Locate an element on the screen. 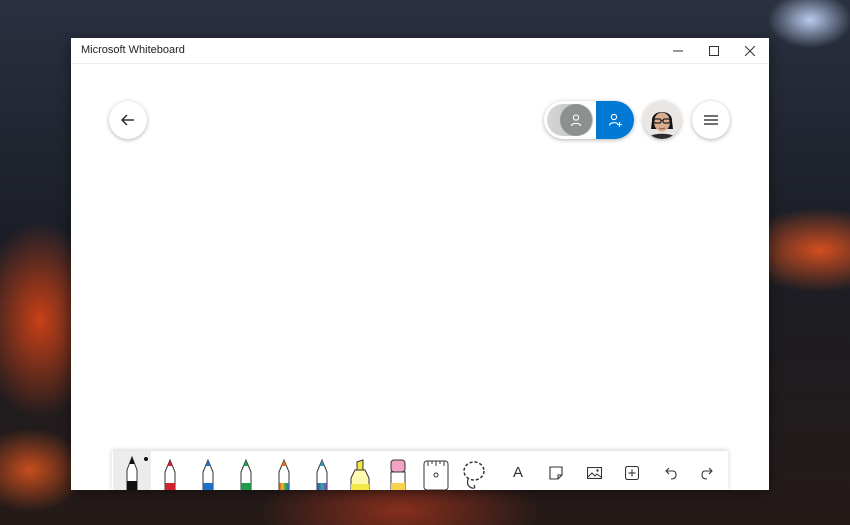 Image resolution: width=850 pixels, height=525 pixels. maximize-button is located at coordinates (714, 50).